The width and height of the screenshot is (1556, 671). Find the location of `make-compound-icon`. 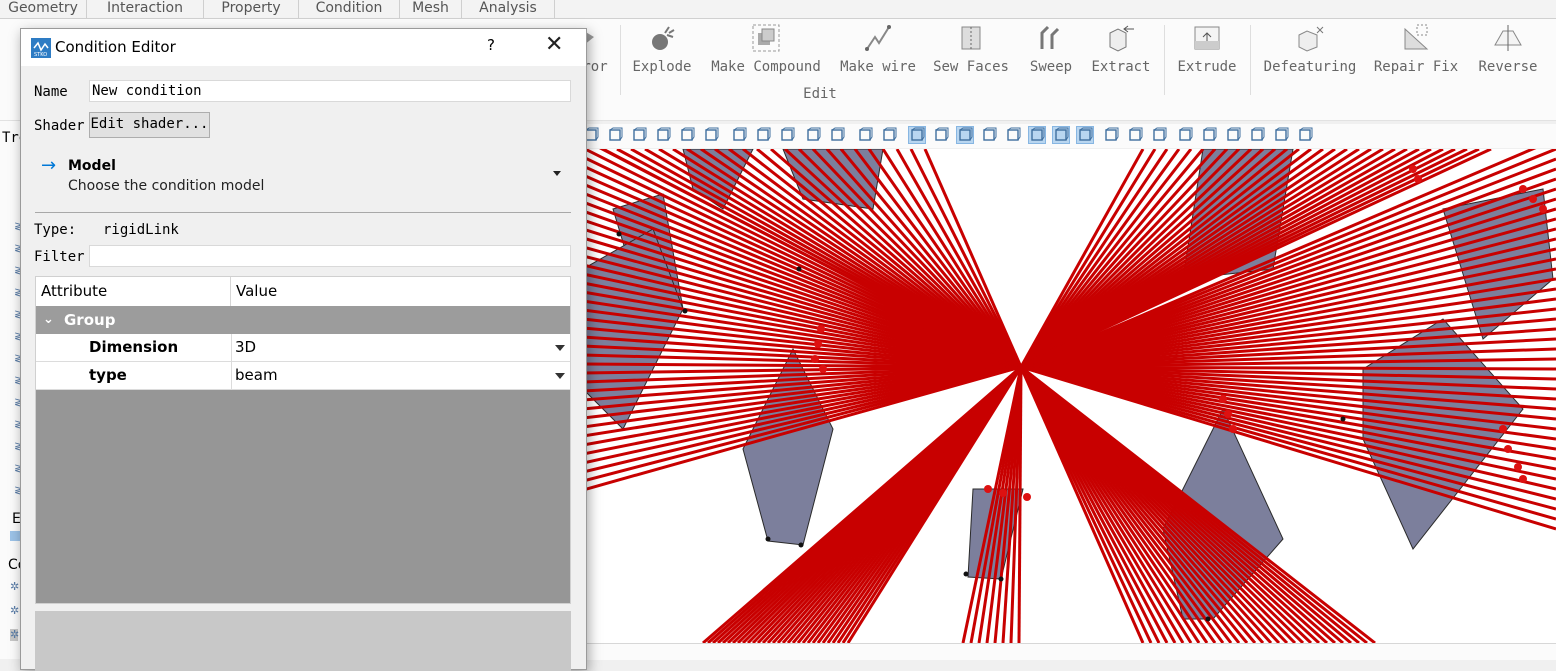

make-compound-icon is located at coordinates (766, 38).